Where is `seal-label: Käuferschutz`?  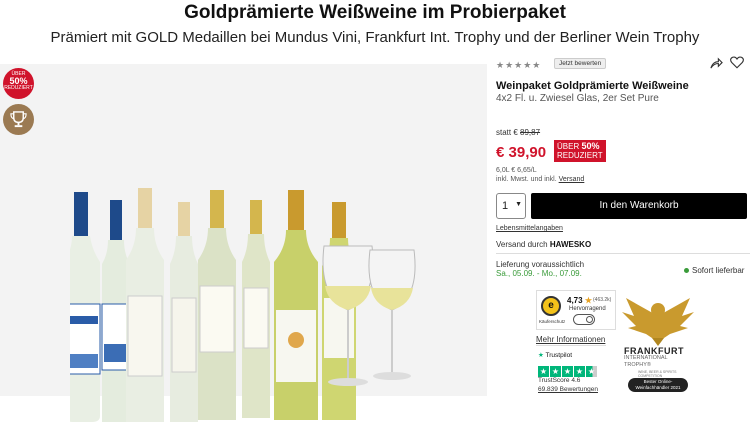 seal-label: Käuferschutz is located at coordinates (552, 321).